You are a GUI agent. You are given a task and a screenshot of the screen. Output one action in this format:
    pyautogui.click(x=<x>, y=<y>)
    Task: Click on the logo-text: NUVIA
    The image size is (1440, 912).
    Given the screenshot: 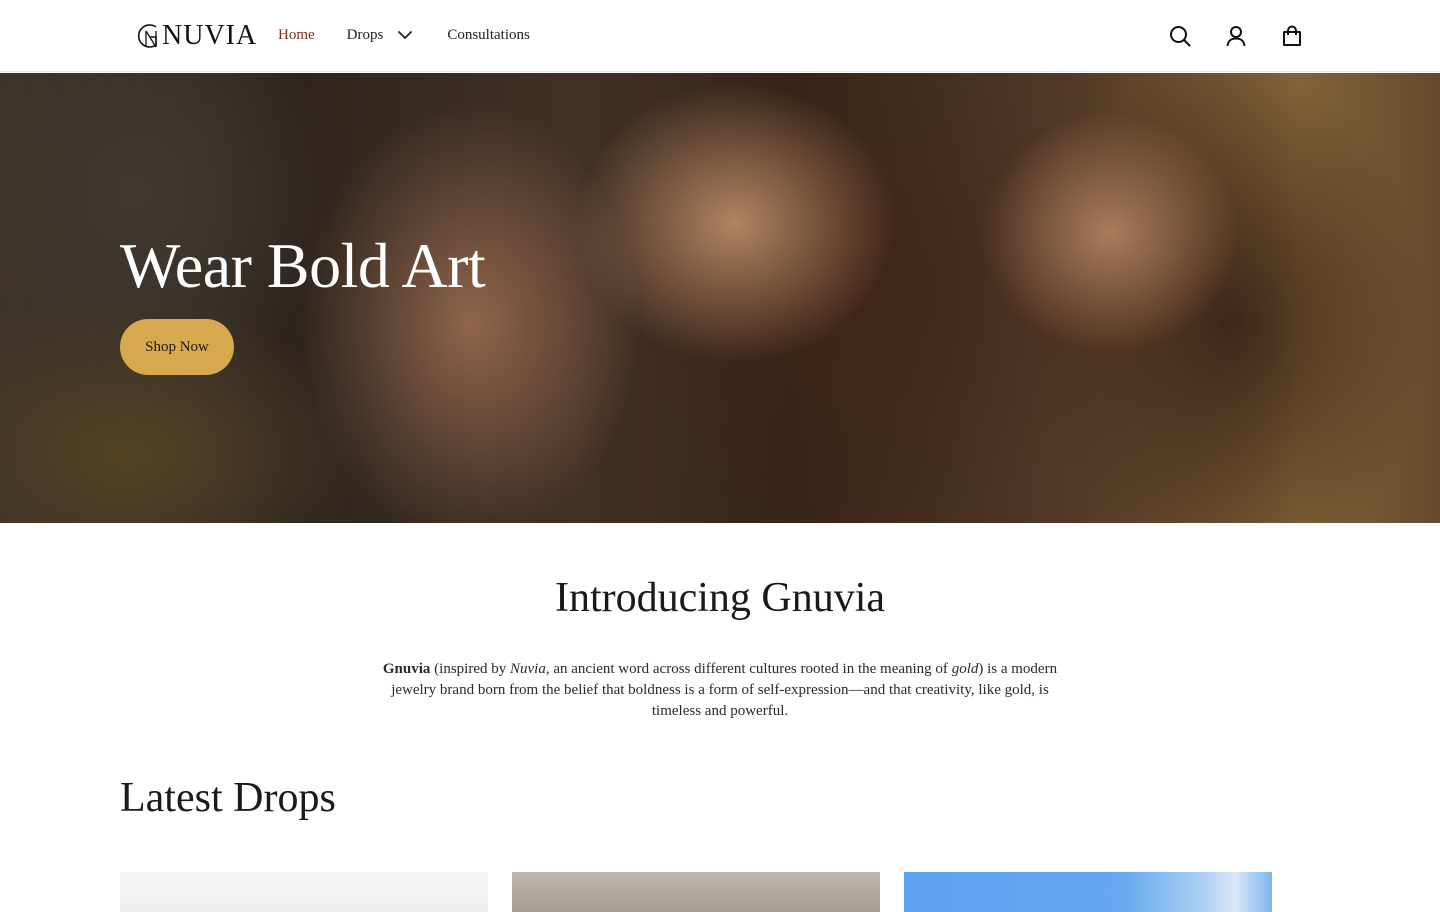 What is the action you would take?
    pyautogui.click(x=210, y=35)
    